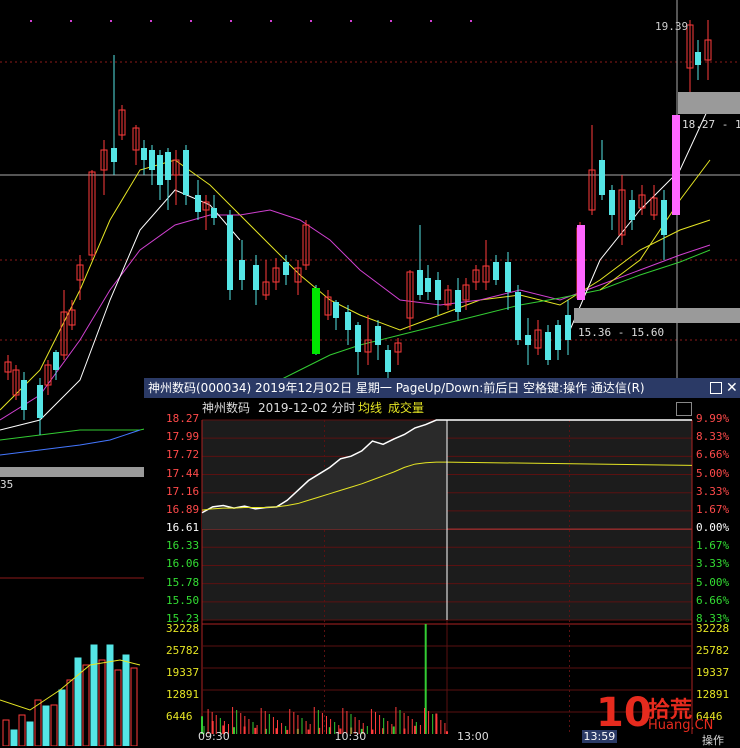 This screenshot has height=748, width=740. I want to click on vol-tick-label: 19337, so click(713, 672).